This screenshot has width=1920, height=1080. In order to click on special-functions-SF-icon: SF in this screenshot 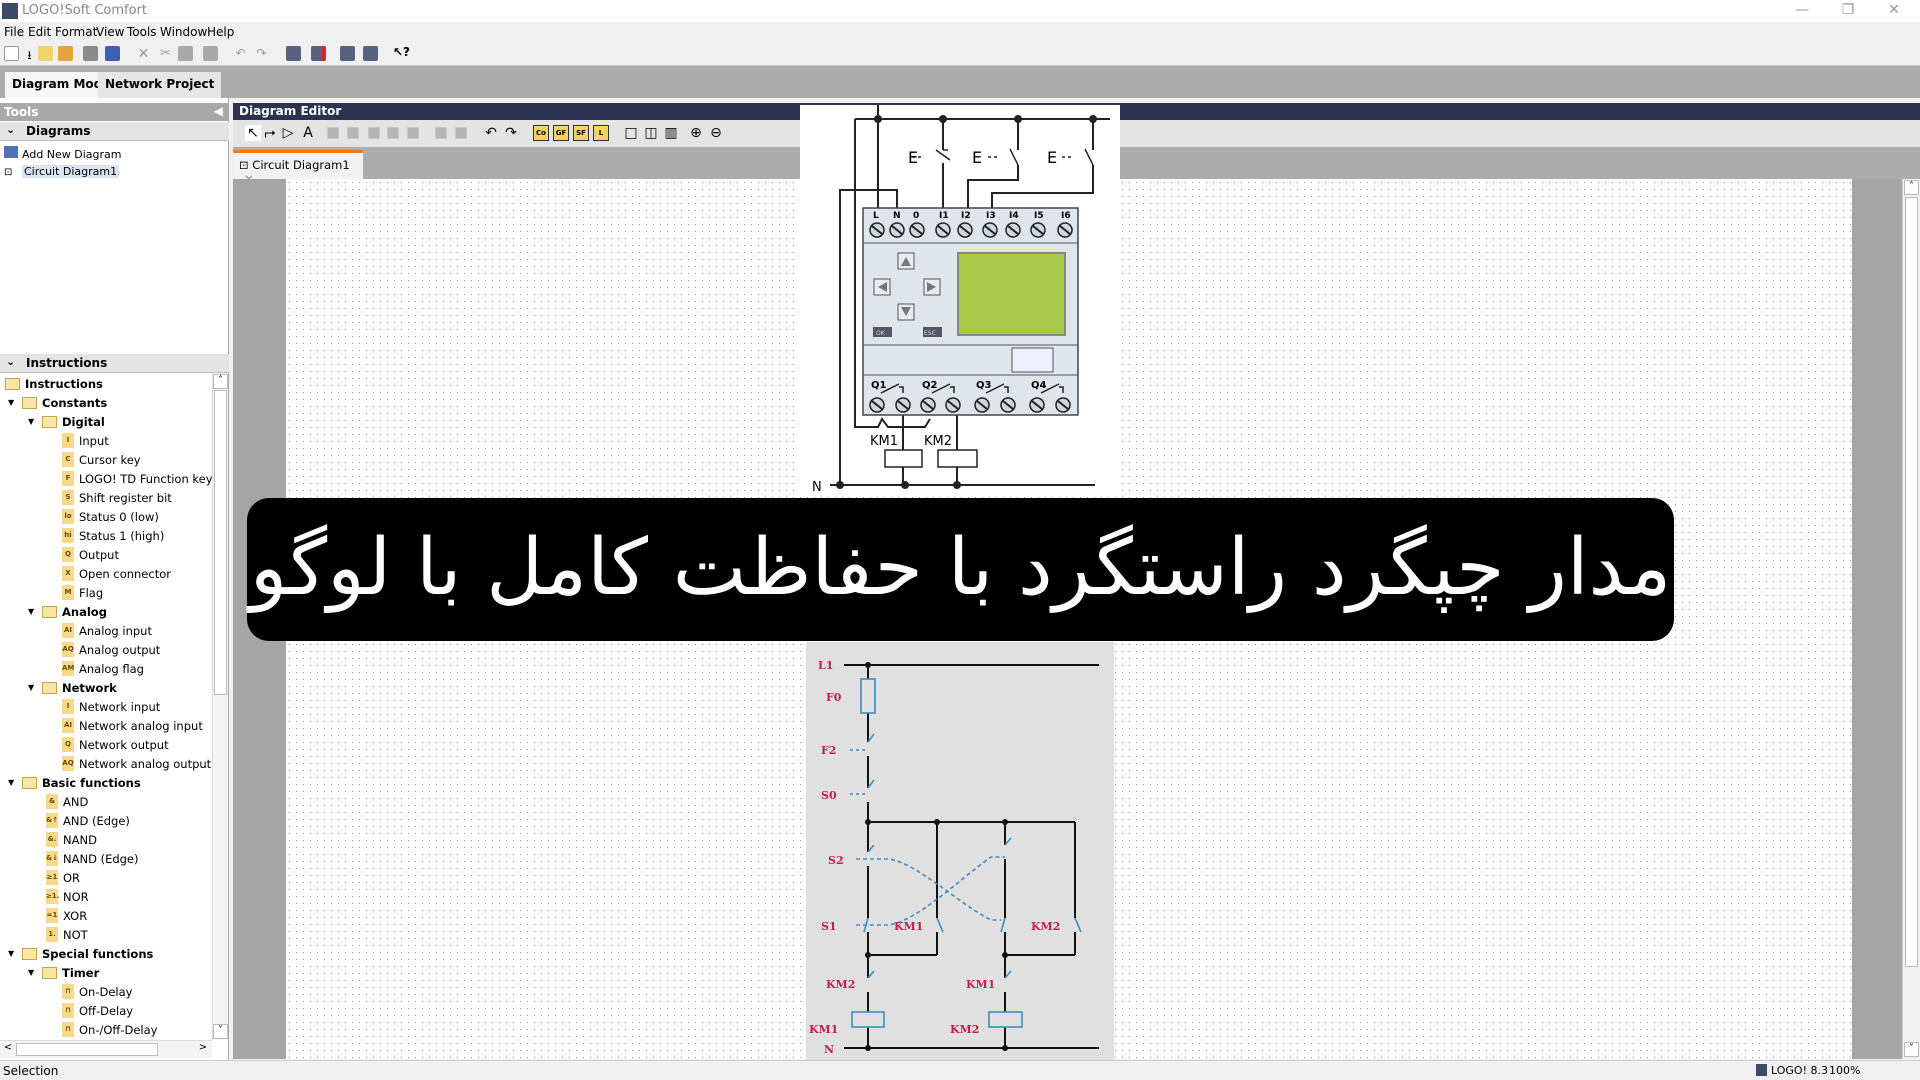, I will do `click(581, 133)`.